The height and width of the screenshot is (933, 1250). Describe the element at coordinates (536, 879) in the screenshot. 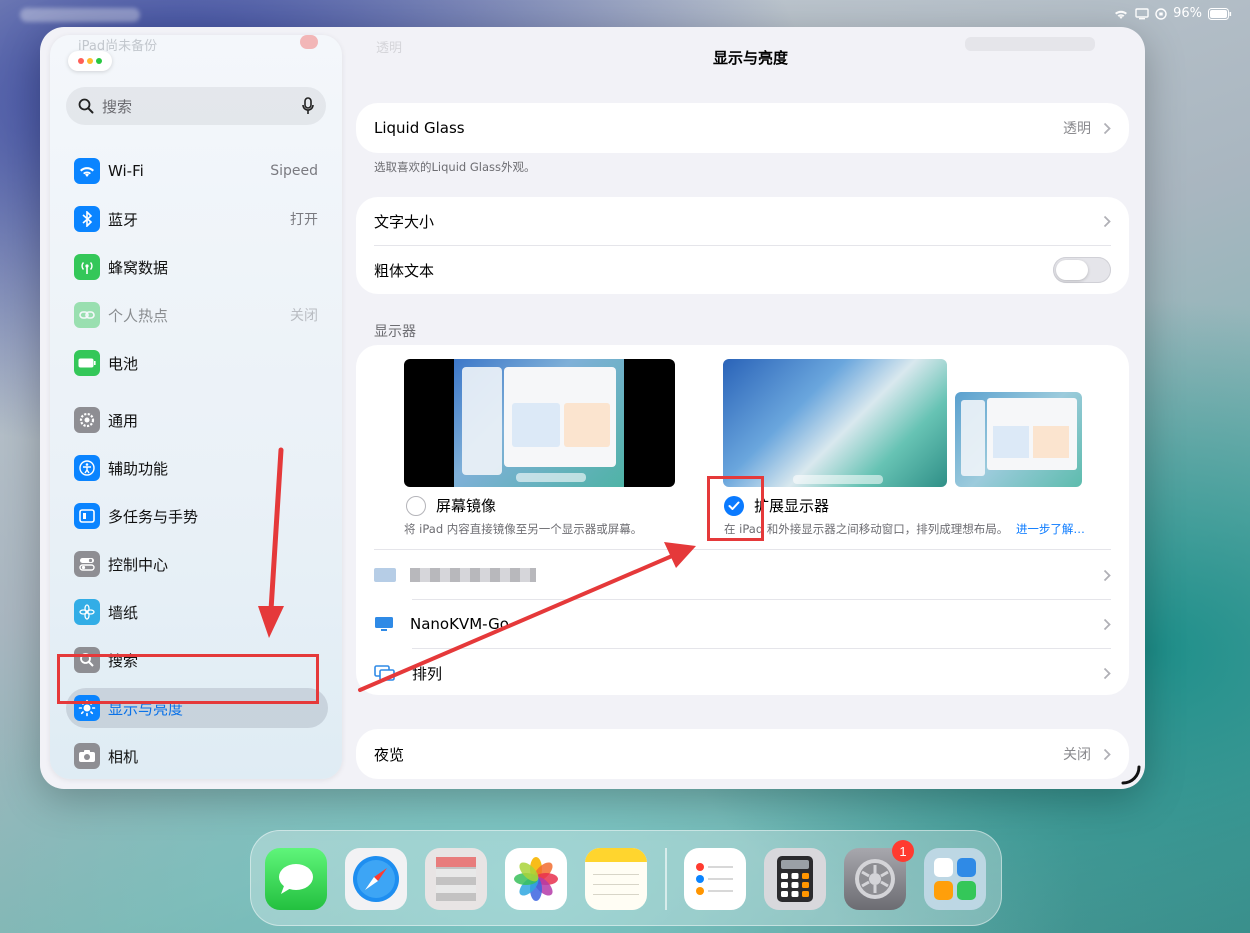

I see `photos-icon` at that location.